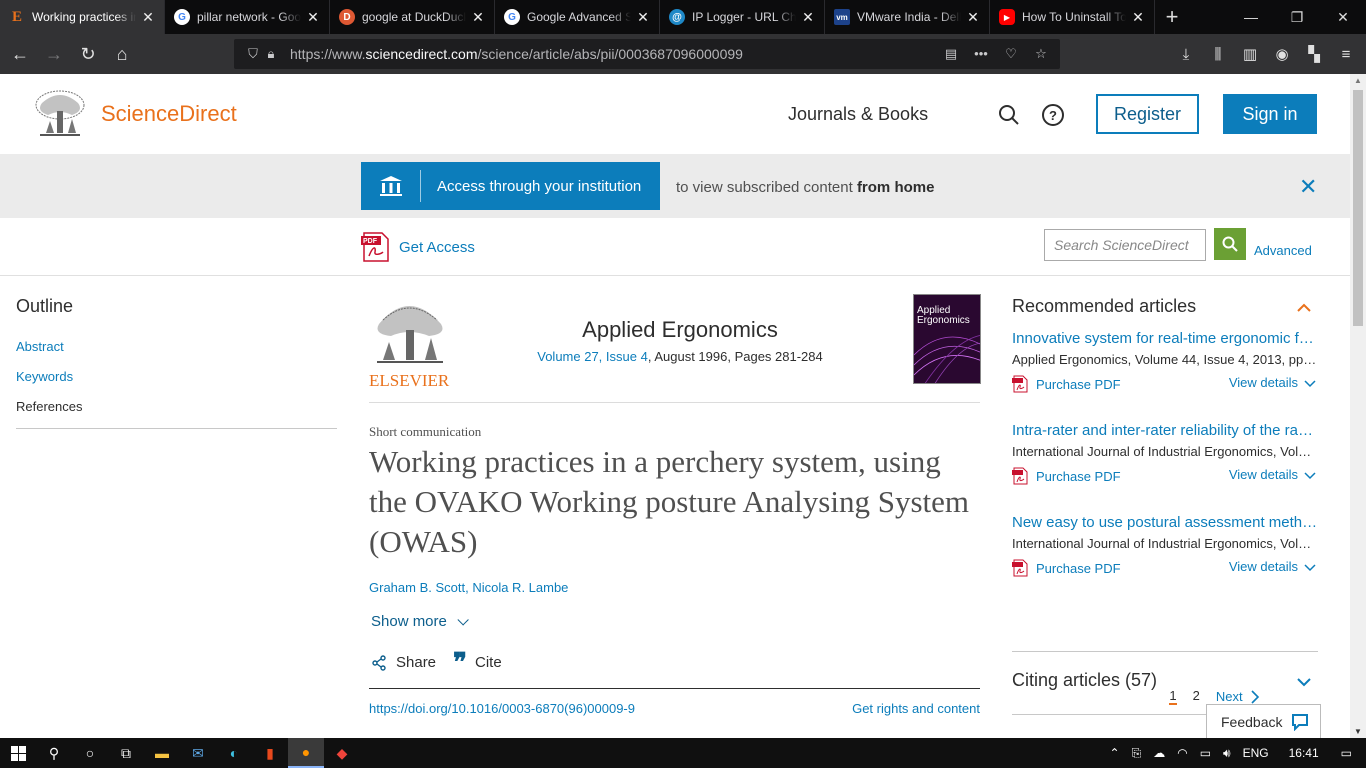 The image size is (1366, 768). I want to click on cite-button: ❞ Cite, so click(477, 662).